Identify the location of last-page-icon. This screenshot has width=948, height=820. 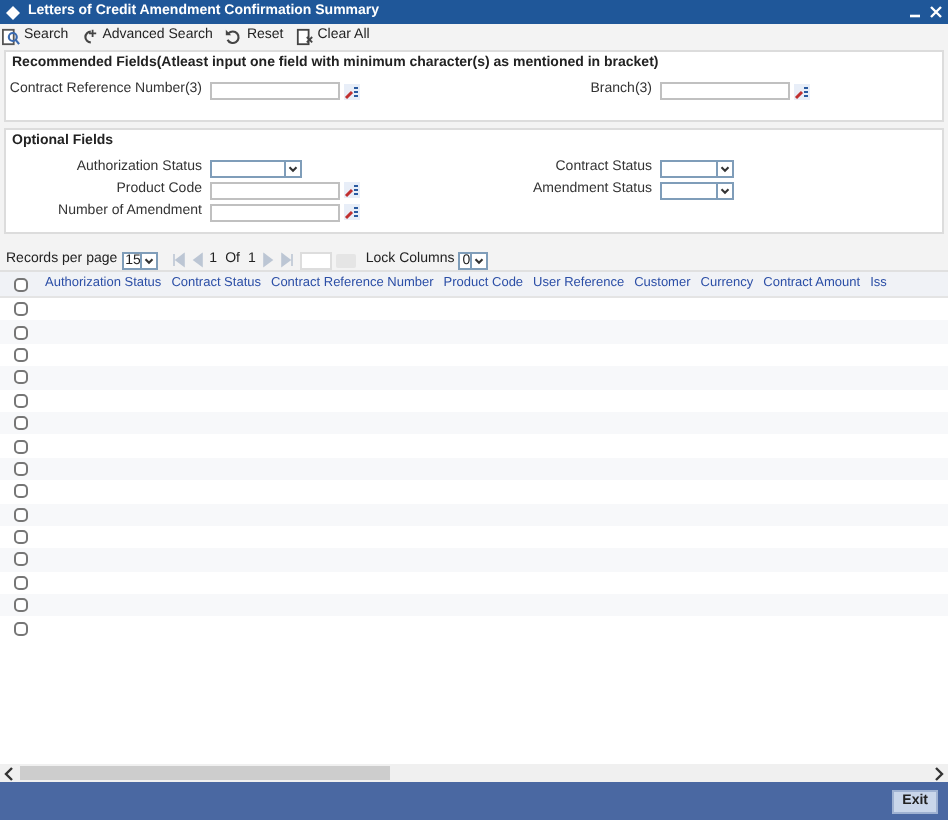
(287, 260).